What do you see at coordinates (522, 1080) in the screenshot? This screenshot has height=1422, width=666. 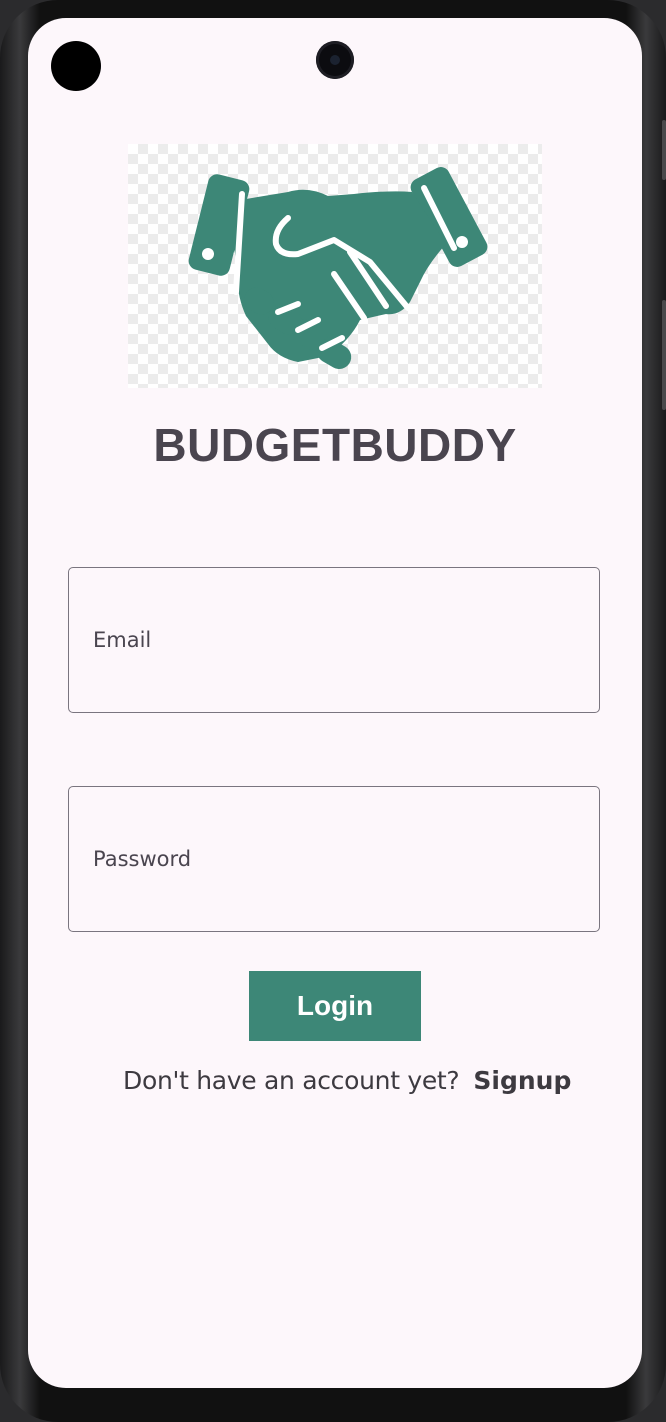 I see `signup-link: Signup` at bounding box center [522, 1080].